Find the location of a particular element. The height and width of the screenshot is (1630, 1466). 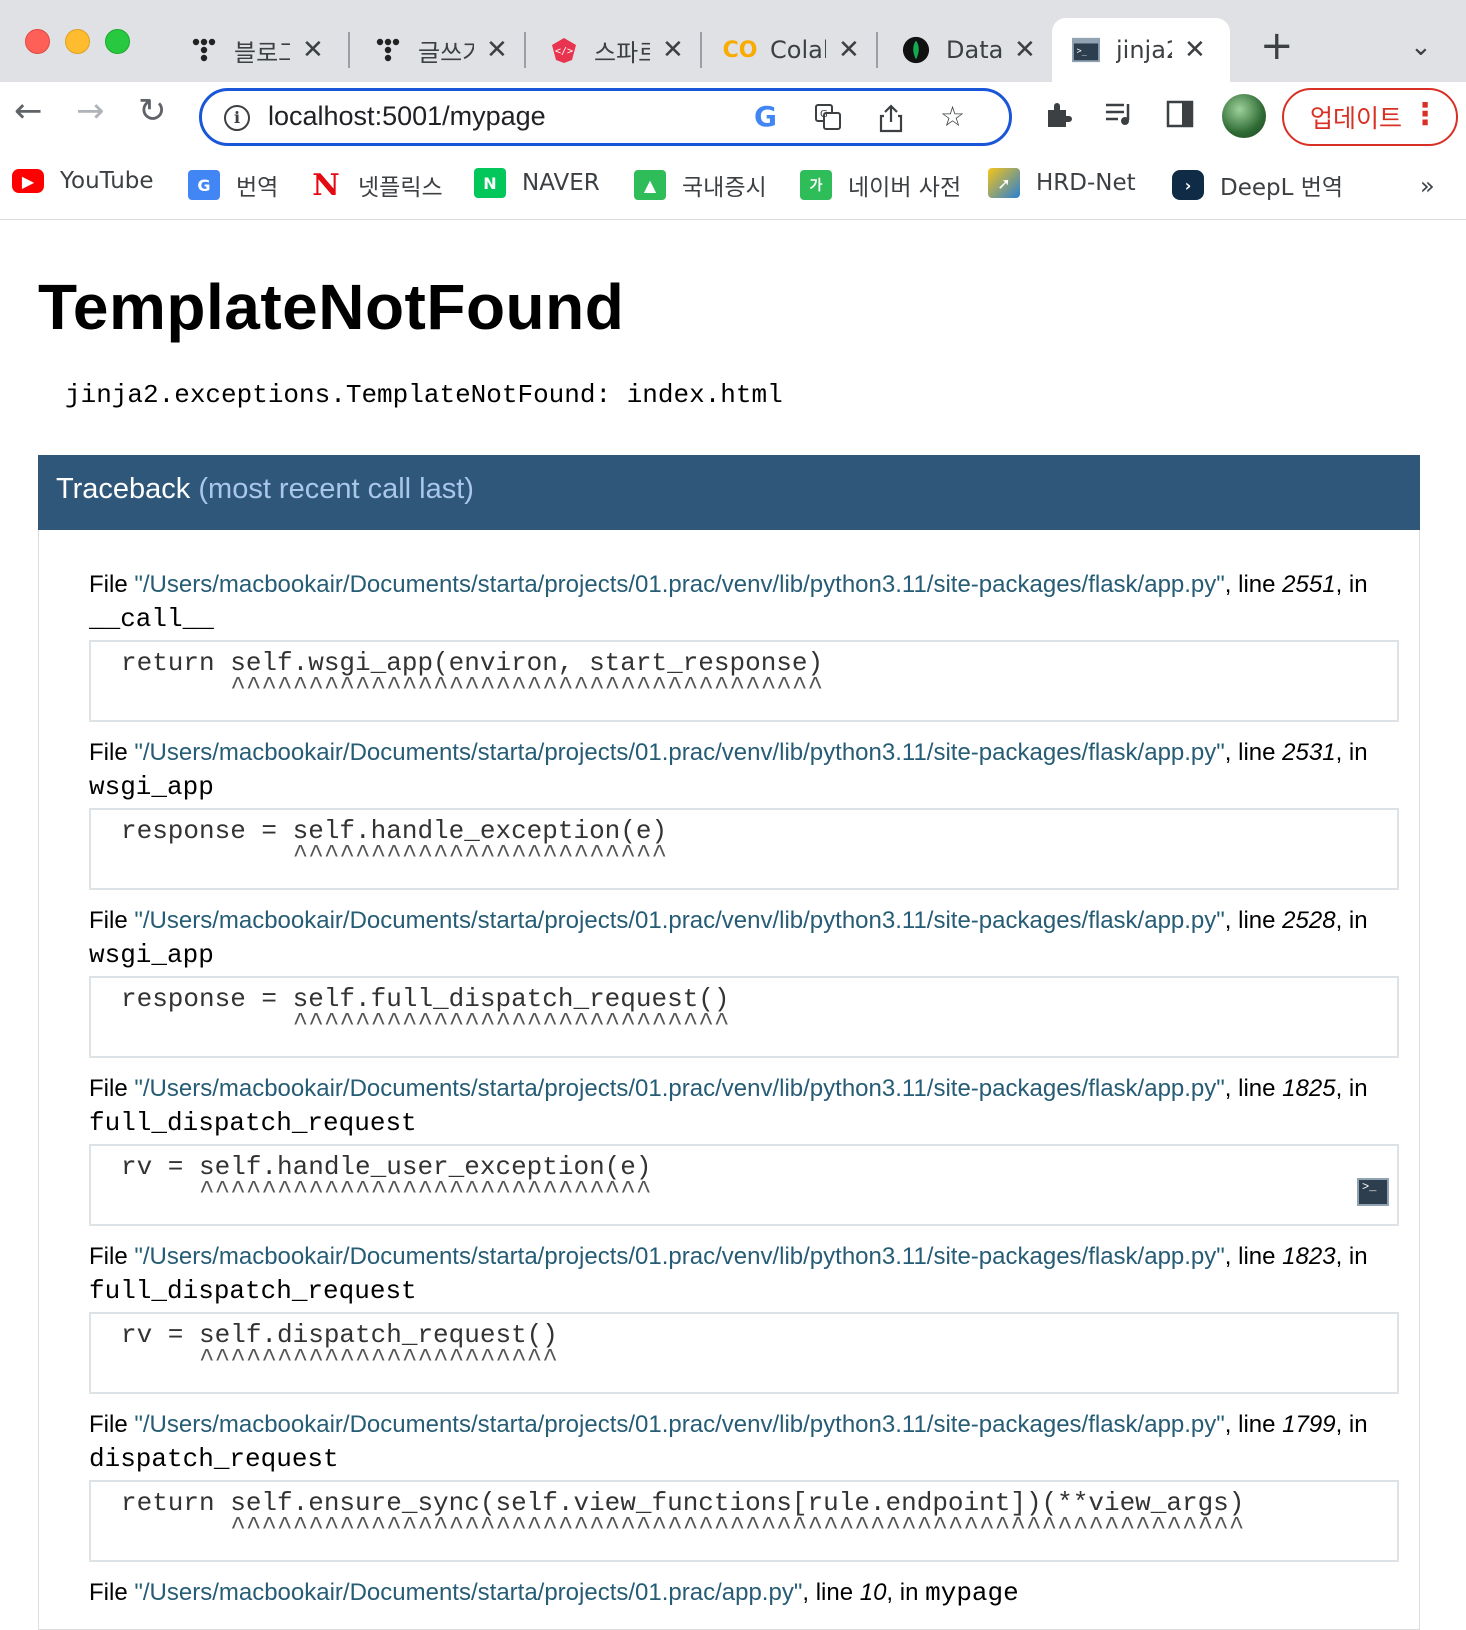

stock-icon: ▲ is located at coordinates (650, 185).